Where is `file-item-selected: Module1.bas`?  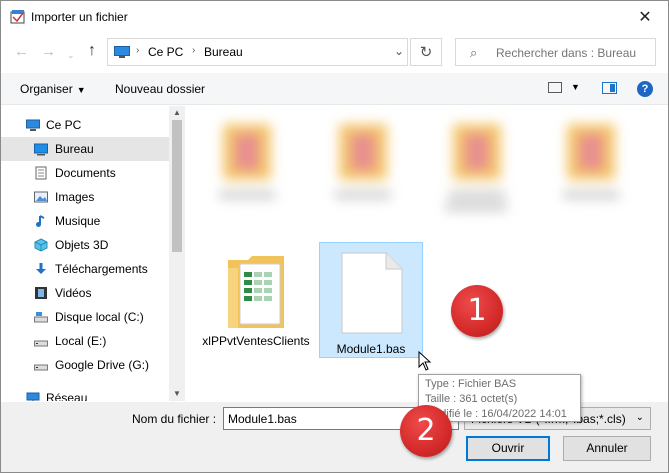 file-item-selected: Module1.bas is located at coordinates (371, 300).